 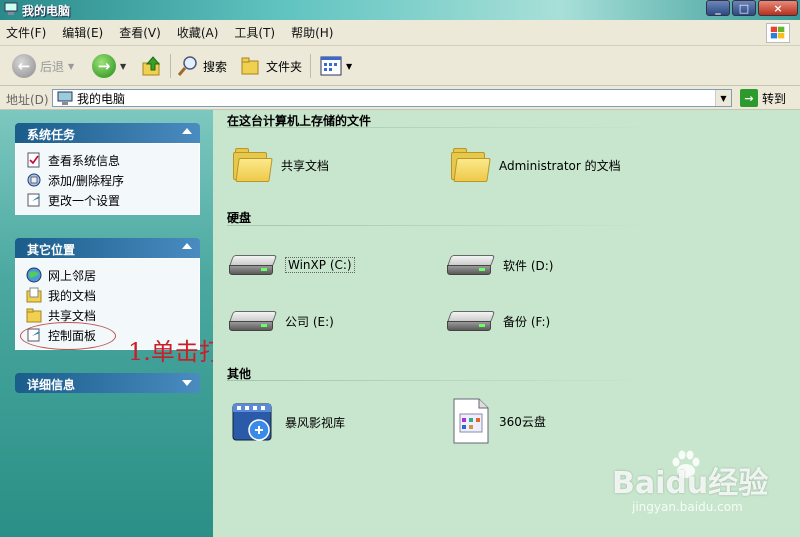 What do you see at coordinates (723, 98) in the screenshot?
I see `address-dropdown-icon: ▼` at bounding box center [723, 98].